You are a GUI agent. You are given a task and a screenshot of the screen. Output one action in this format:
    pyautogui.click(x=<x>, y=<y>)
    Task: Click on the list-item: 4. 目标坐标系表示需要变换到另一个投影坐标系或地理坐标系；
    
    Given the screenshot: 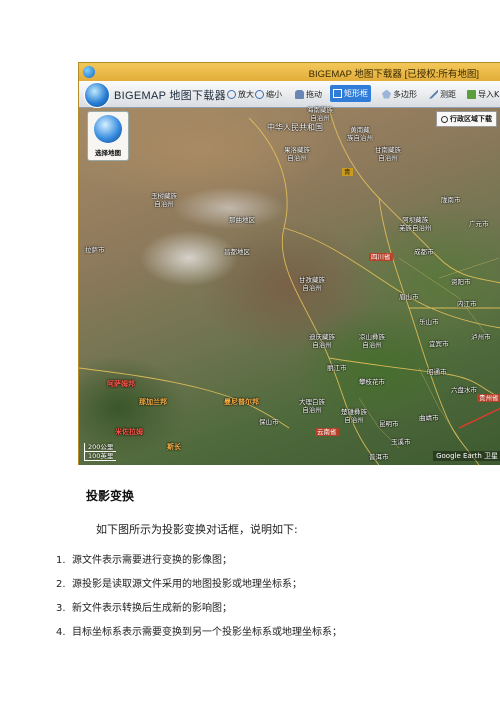 What is the action you would take?
    pyautogui.click(x=199, y=632)
    